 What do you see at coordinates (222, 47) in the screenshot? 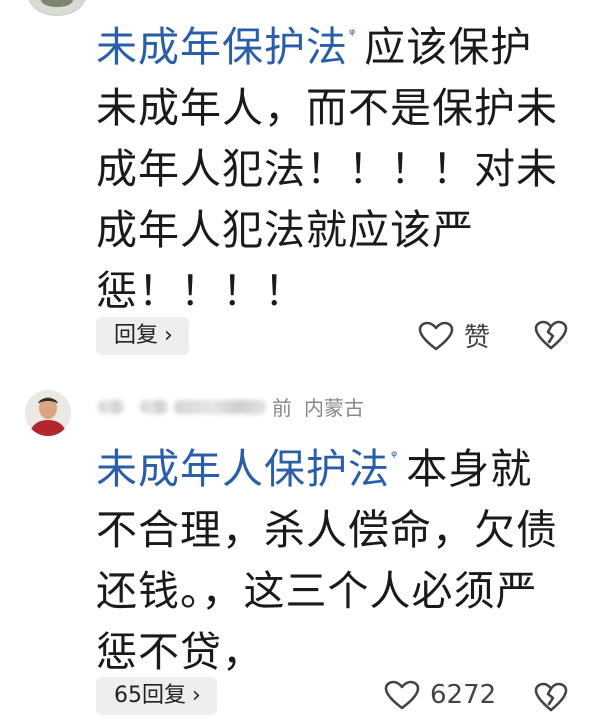
I see `topic-link: 未成年保护法` at bounding box center [222, 47].